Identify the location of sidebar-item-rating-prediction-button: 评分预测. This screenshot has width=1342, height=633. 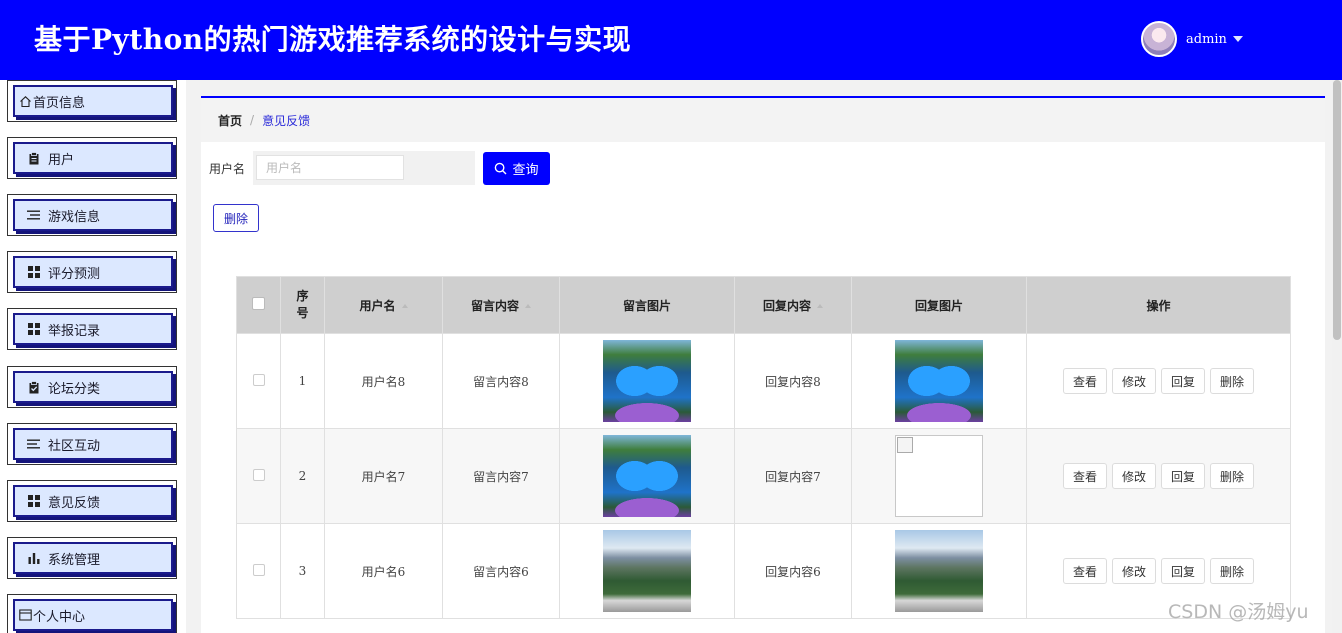
(93, 272).